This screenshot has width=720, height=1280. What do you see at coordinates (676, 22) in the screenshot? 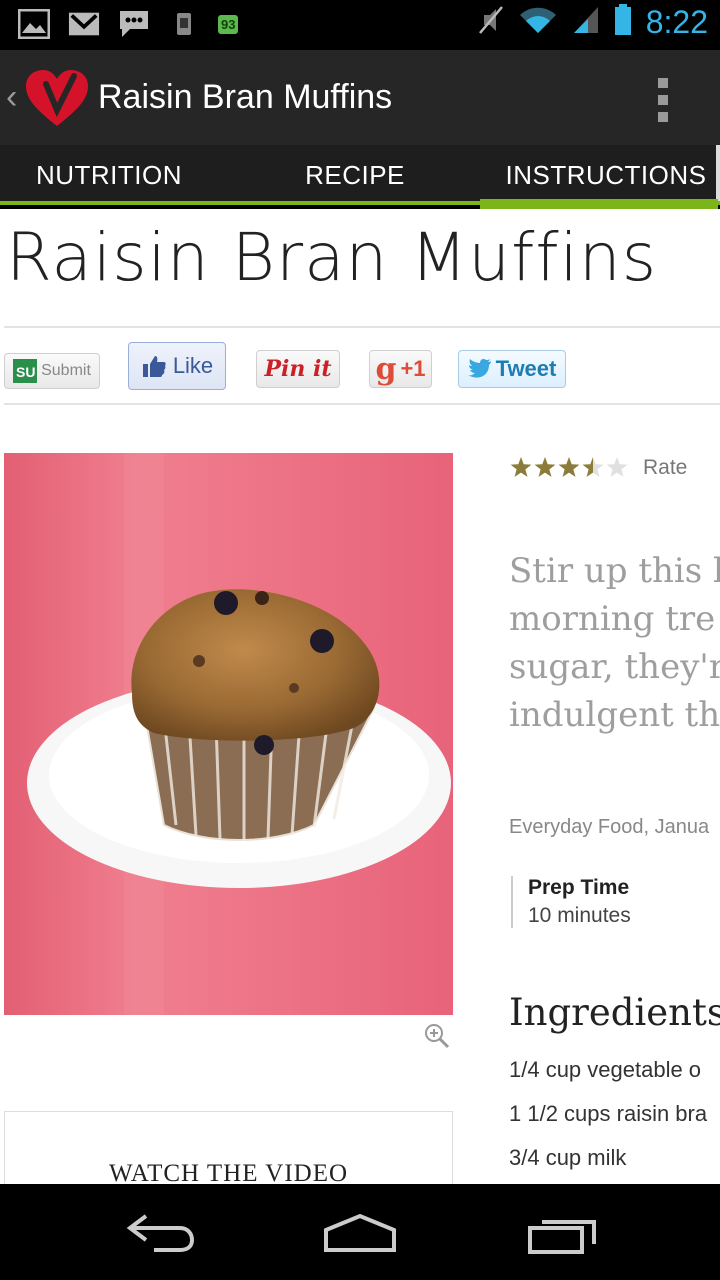
I see `clock: 8:22` at bounding box center [676, 22].